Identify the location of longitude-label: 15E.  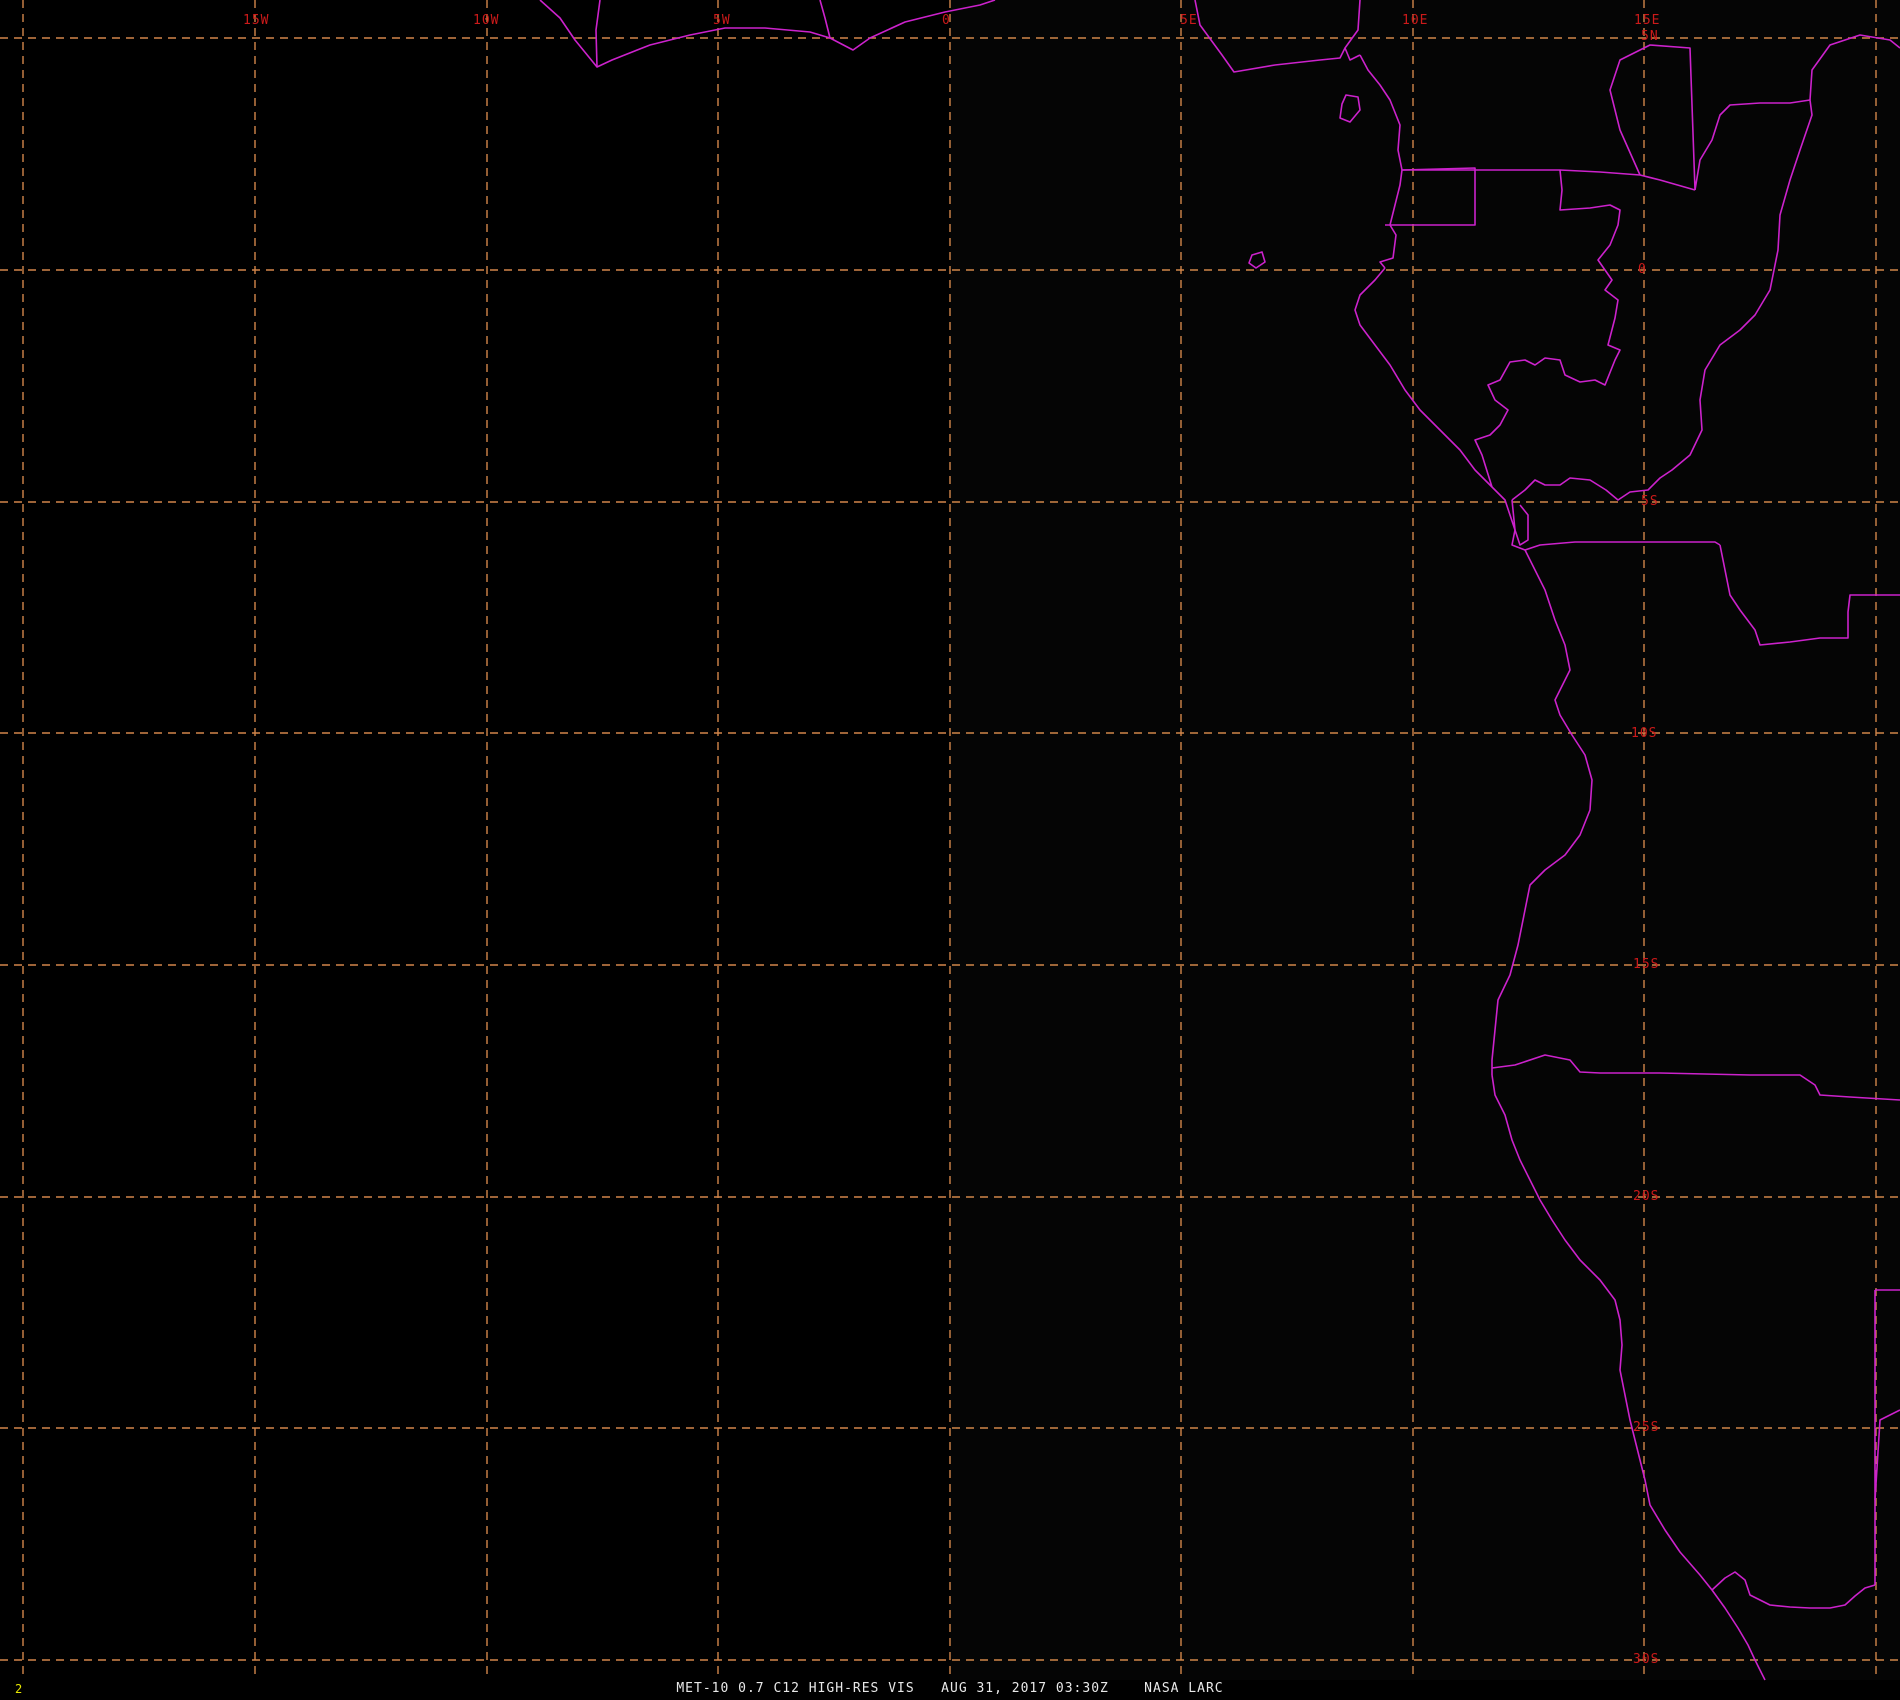
(1647, 20).